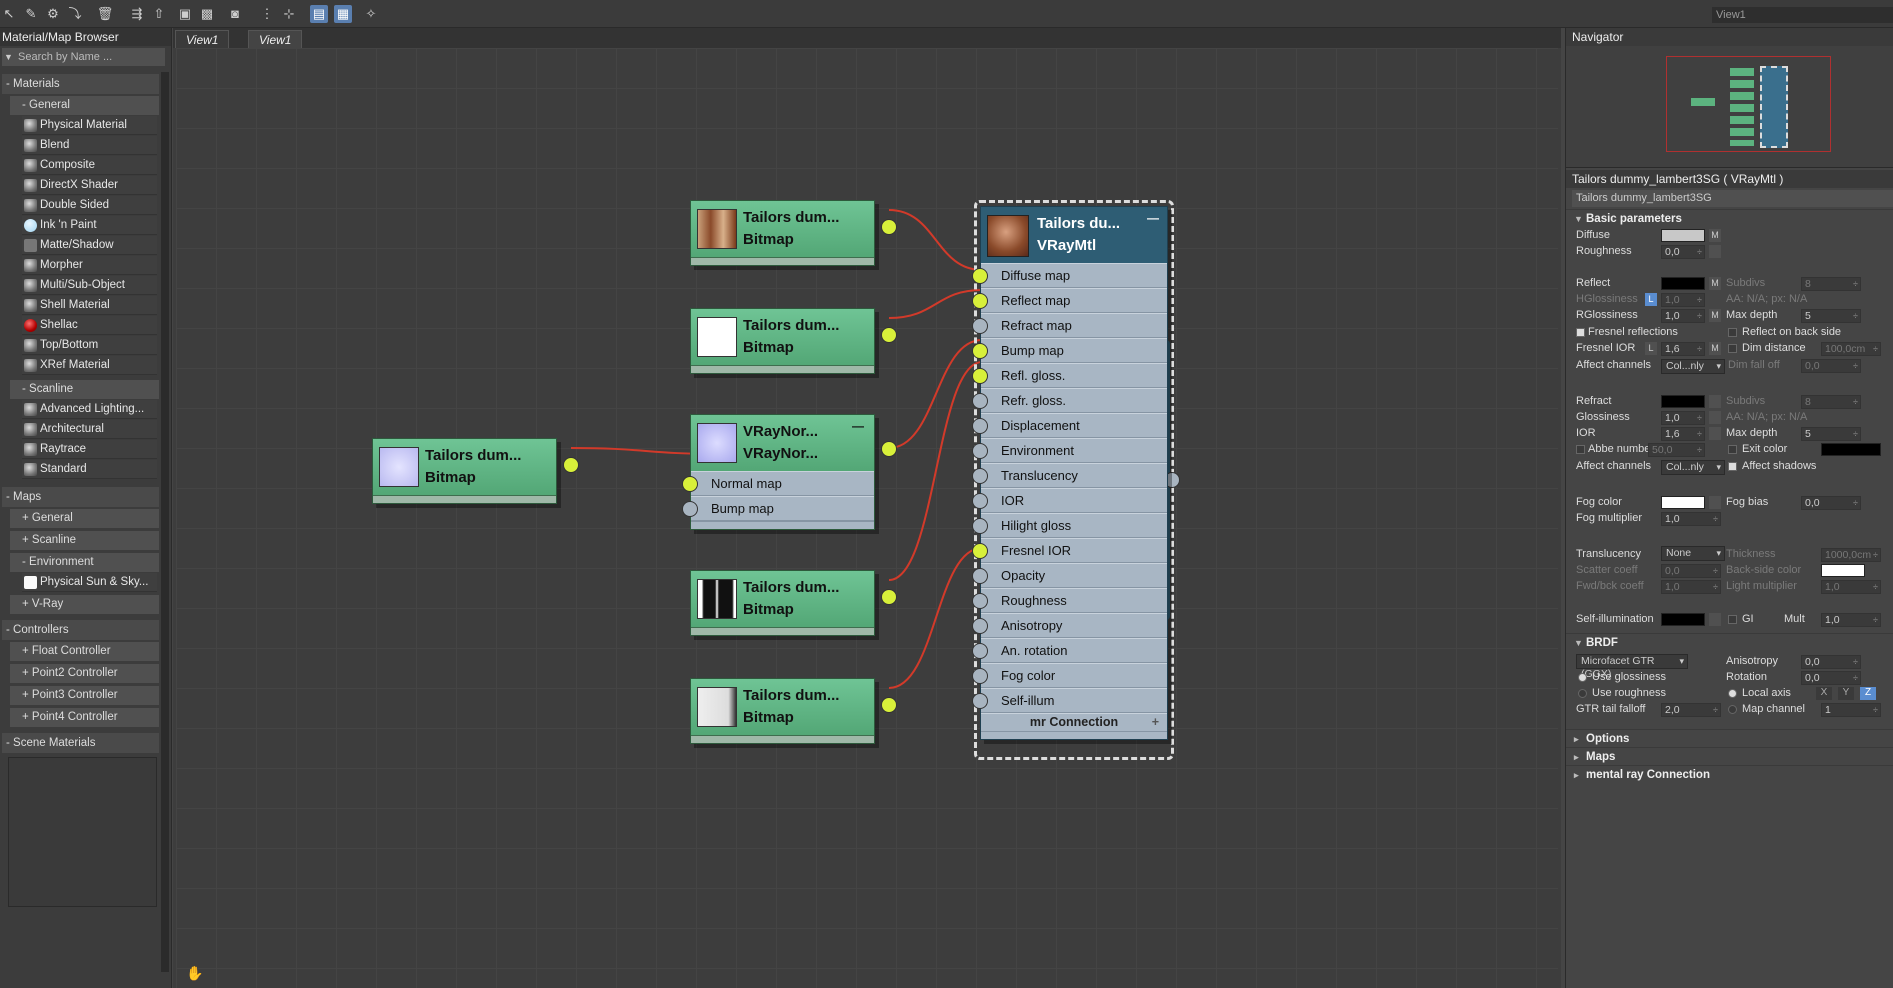  What do you see at coordinates (89, 469) in the screenshot?
I see `material-item-standard: Standard` at bounding box center [89, 469].